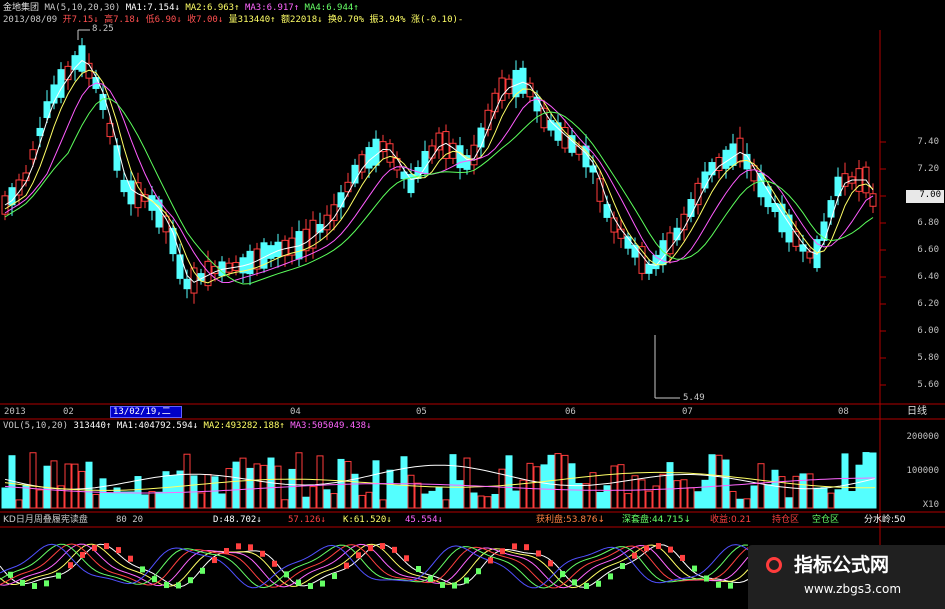 This screenshot has width=945, height=609. Describe the element at coordinates (21, 8) in the screenshot. I see `stock-name: 金地集团` at that location.